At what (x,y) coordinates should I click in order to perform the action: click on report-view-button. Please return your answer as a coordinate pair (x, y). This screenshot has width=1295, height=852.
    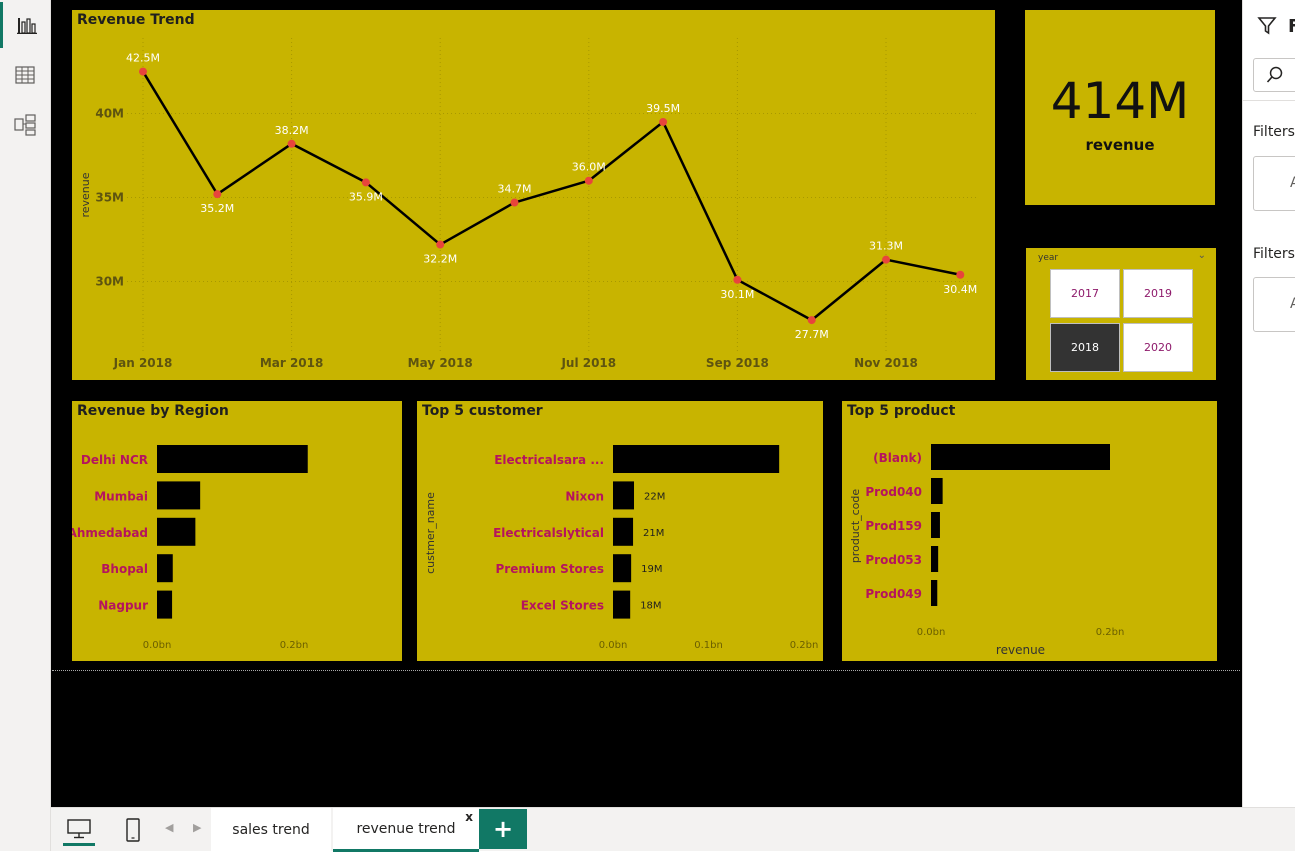
    Looking at the image, I should click on (25, 25).